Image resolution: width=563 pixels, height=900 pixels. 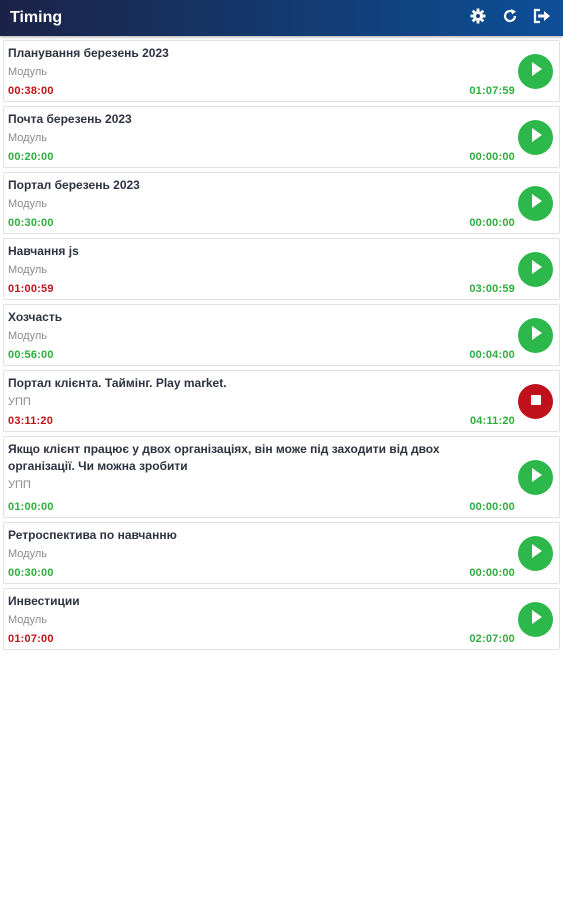 What do you see at coordinates (43, 251) in the screenshot?
I see `task-name: Навчання js` at bounding box center [43, 251].